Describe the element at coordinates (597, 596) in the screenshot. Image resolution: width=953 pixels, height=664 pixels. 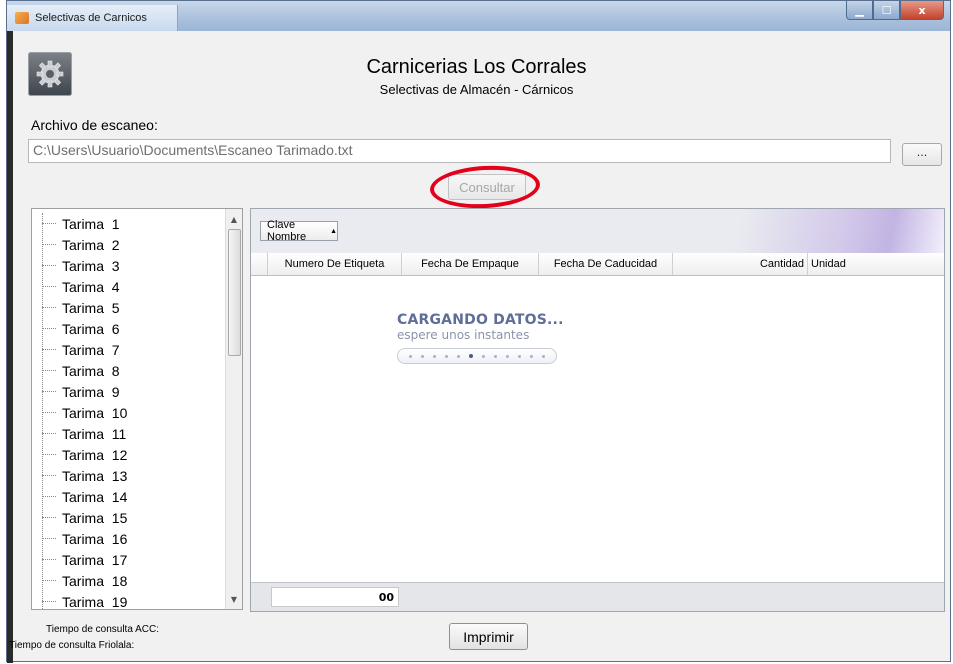
I see `grid-footer: 00` at that location.